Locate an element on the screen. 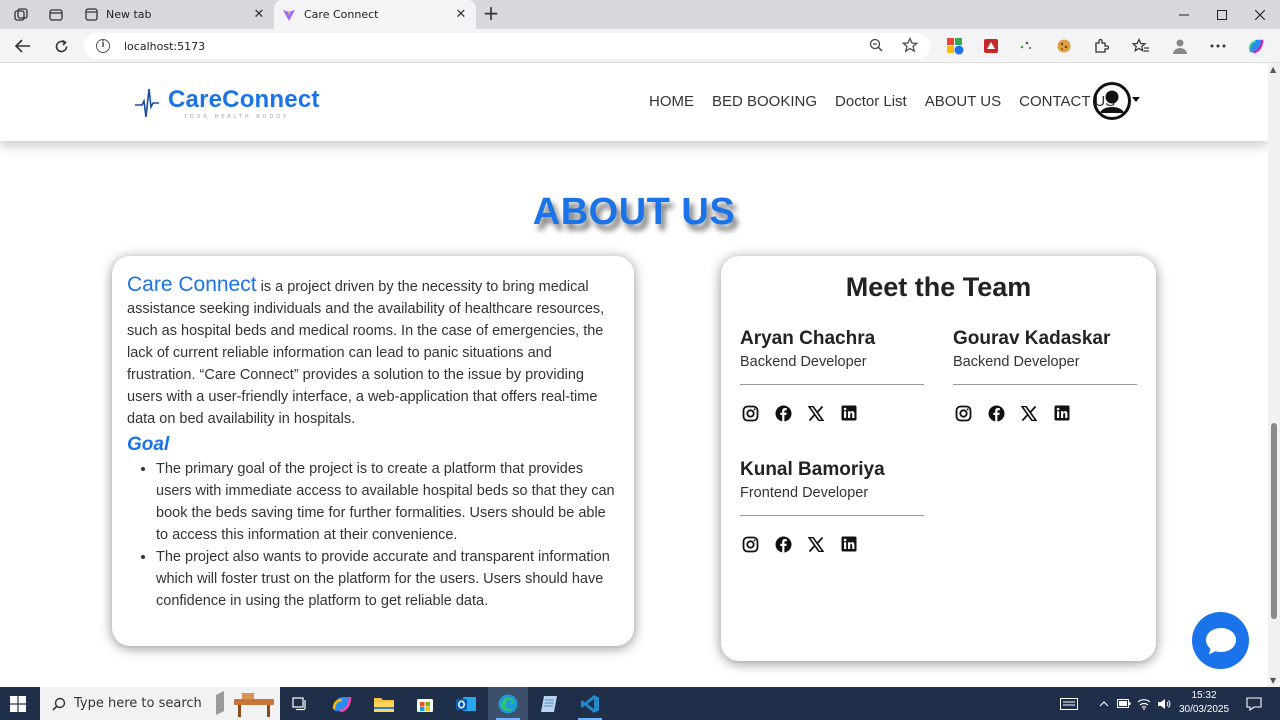  folder-icon is located at coordinates (384, 704).